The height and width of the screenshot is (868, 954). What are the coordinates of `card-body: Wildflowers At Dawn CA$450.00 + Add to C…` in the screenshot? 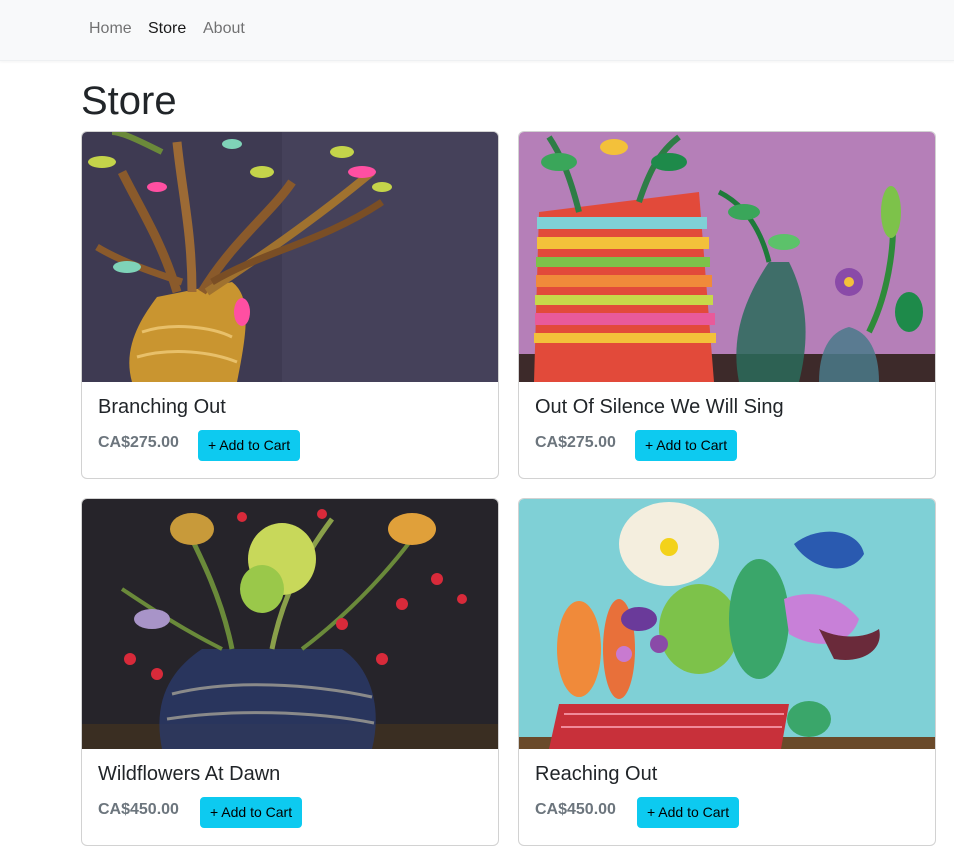 It's located at (290, 794).